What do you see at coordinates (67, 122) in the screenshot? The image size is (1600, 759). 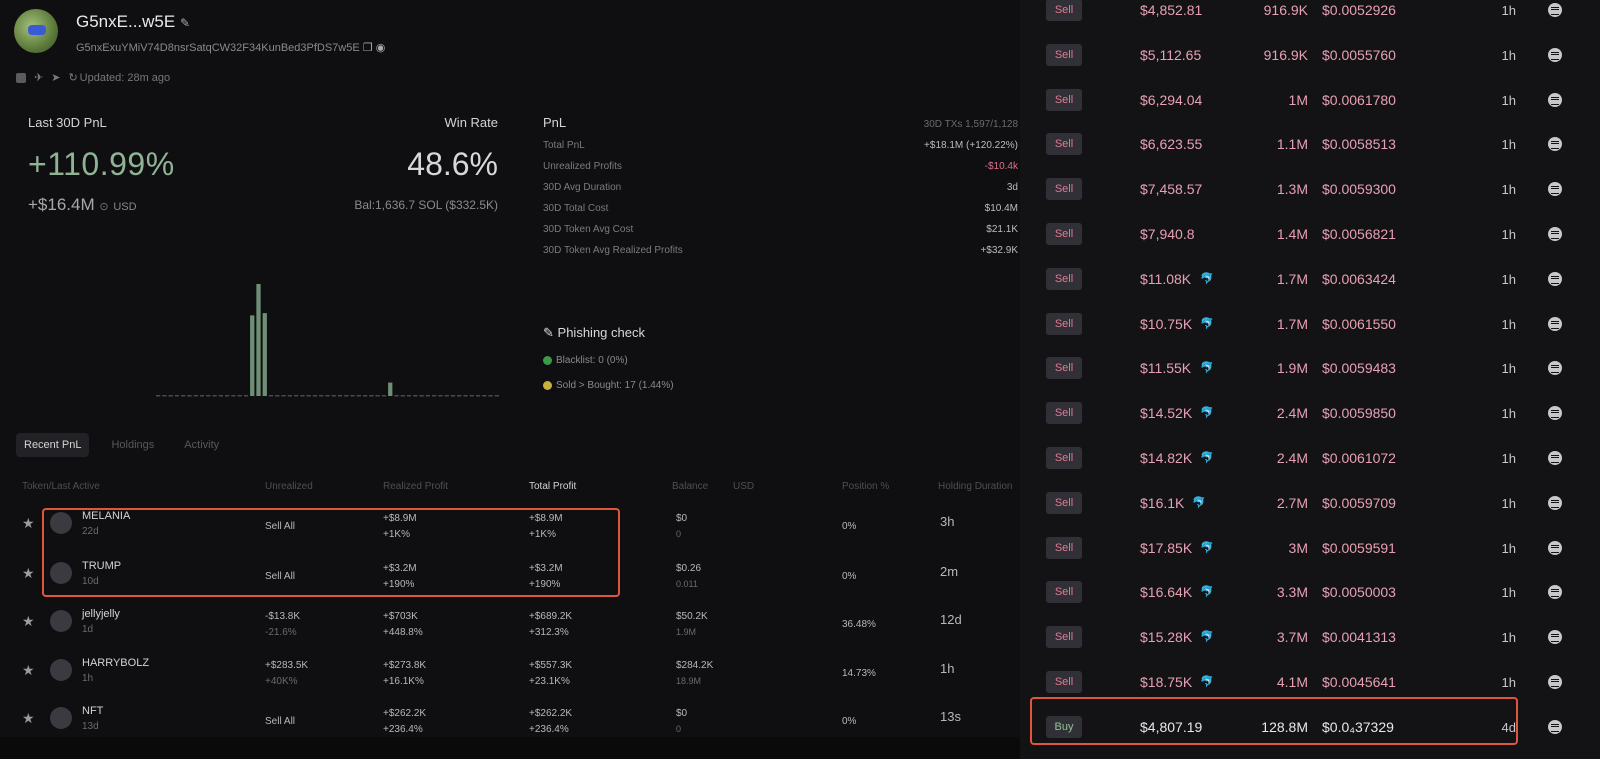 I see `pnl-30d-label: Last 30D PnL` at bounding box center [67, 122].